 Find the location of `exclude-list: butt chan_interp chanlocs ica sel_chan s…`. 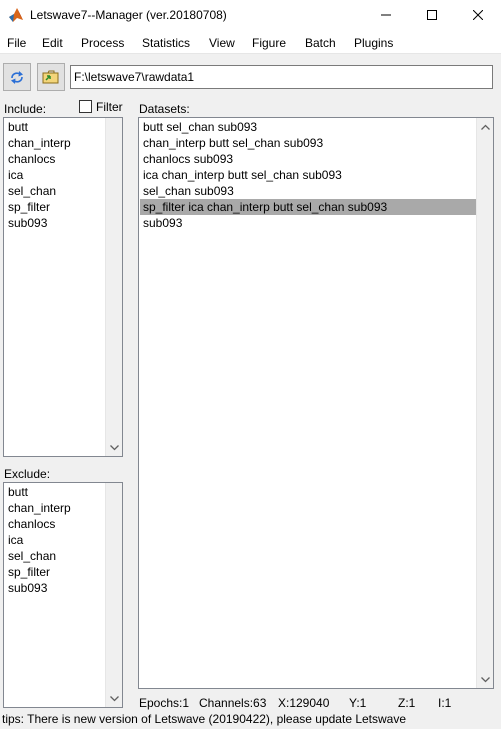

exclude-list: butt chan_interp chanlocs ica sel_chan s… is located at coordinates (55, 540).